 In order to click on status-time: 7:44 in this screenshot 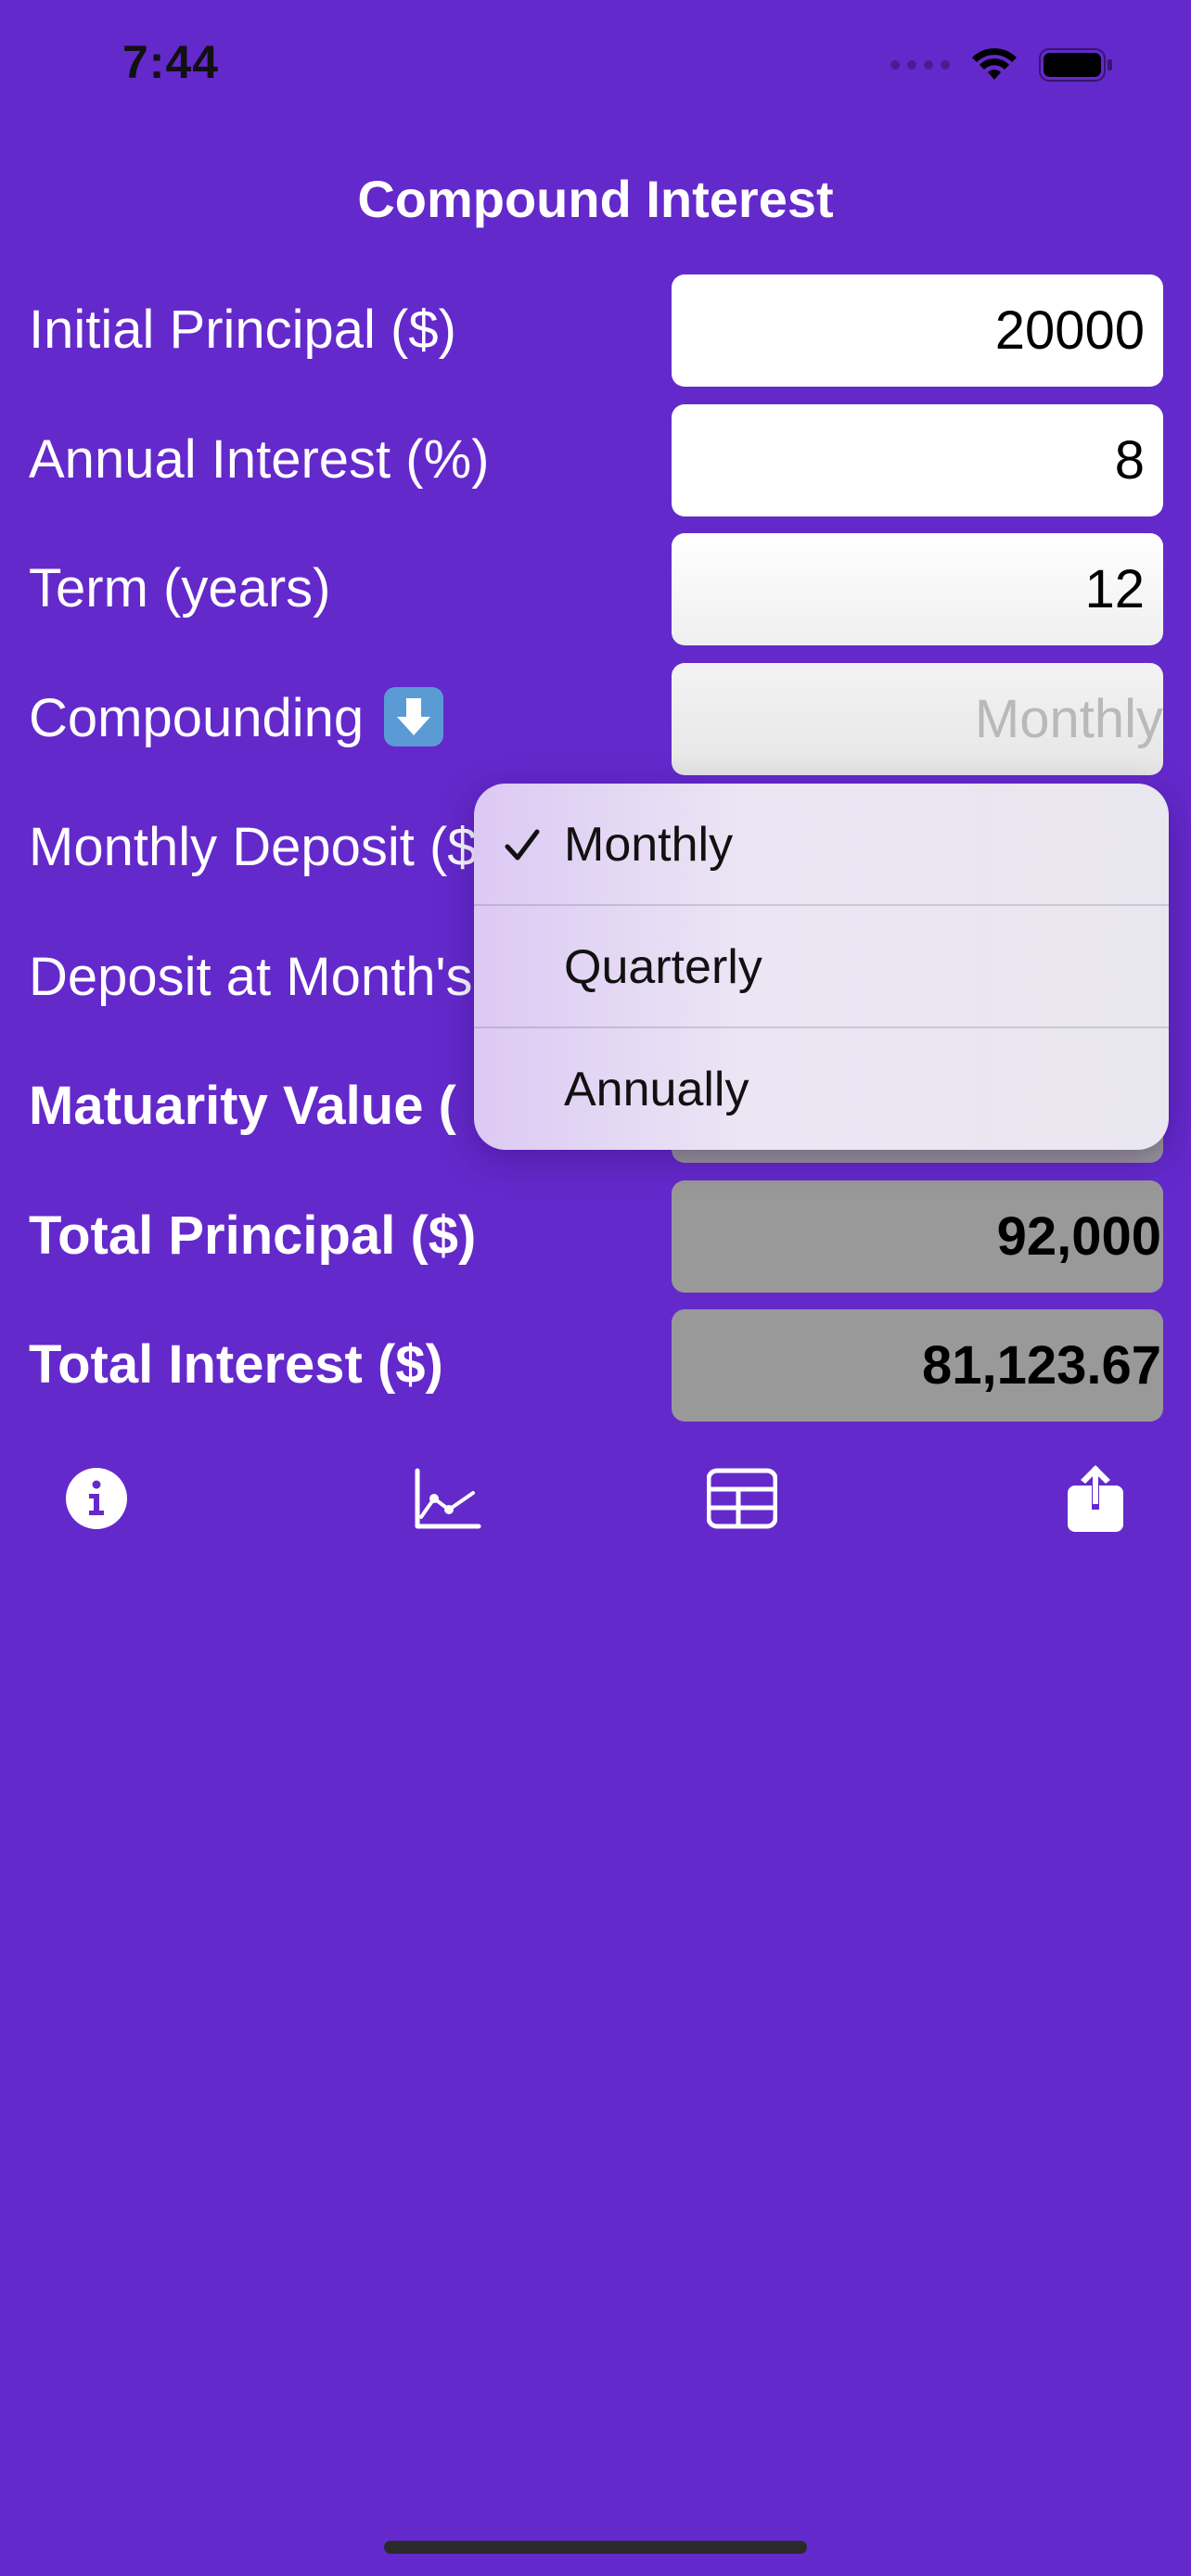, I will do `click(171, 62)`.